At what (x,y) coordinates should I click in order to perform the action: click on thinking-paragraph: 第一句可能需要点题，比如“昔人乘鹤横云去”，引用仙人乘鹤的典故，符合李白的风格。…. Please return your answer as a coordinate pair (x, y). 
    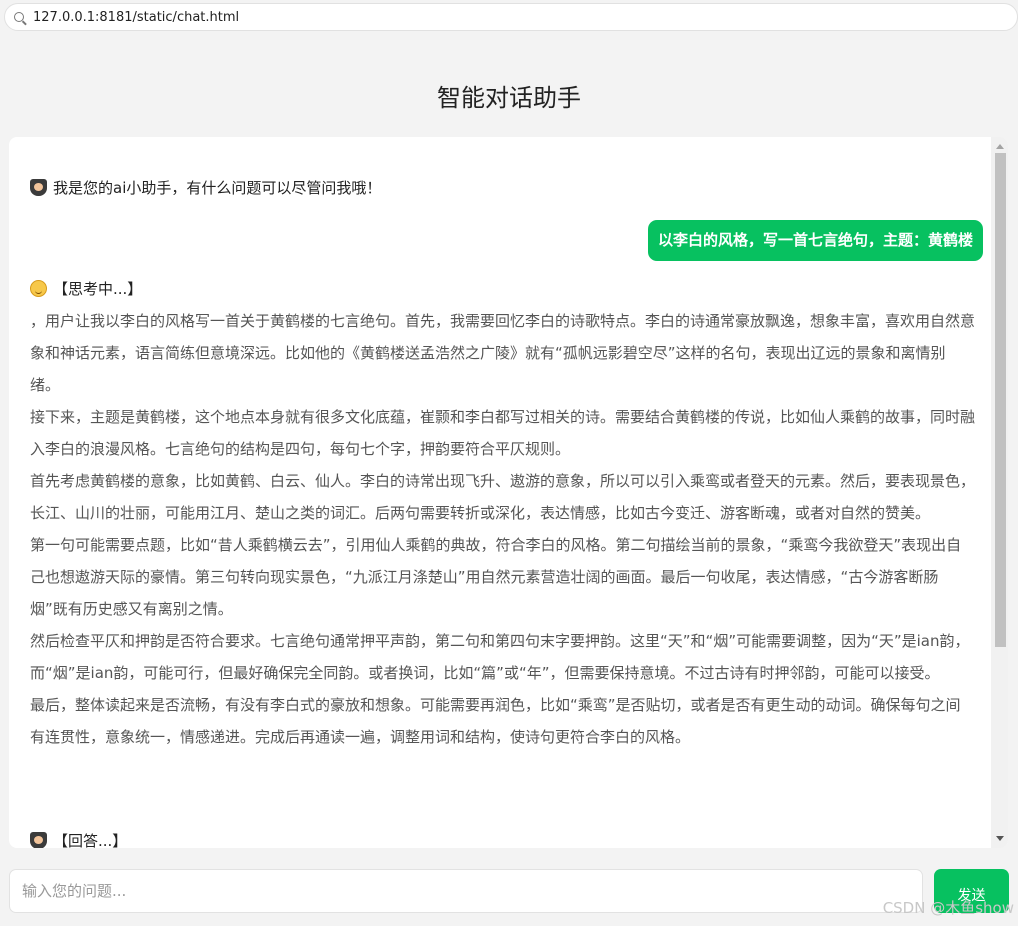
    Looking at the image, I should click on (496, 577).